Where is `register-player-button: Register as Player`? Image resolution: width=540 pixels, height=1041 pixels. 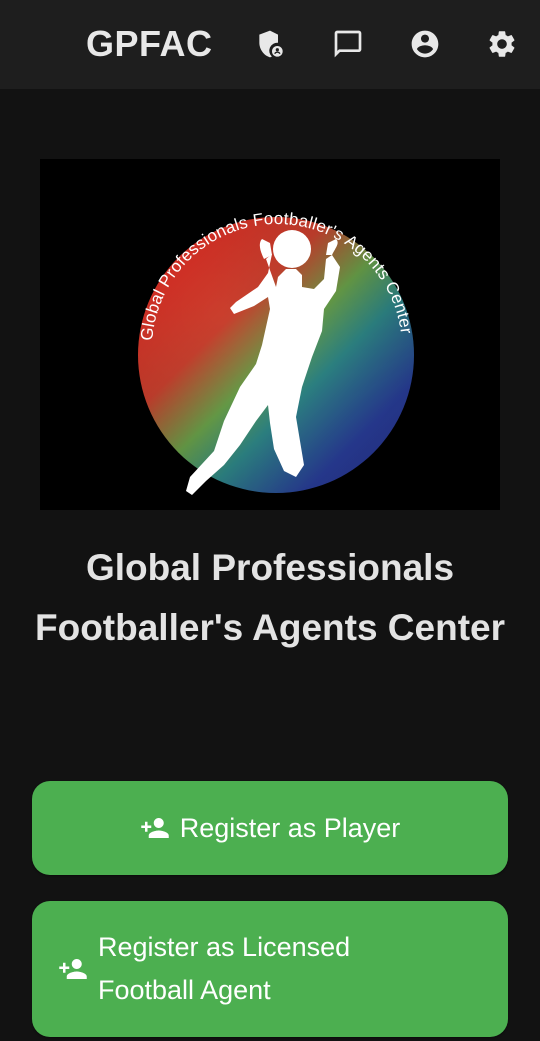 register-player-button: Register as Player is located at coordinates (270, 828).